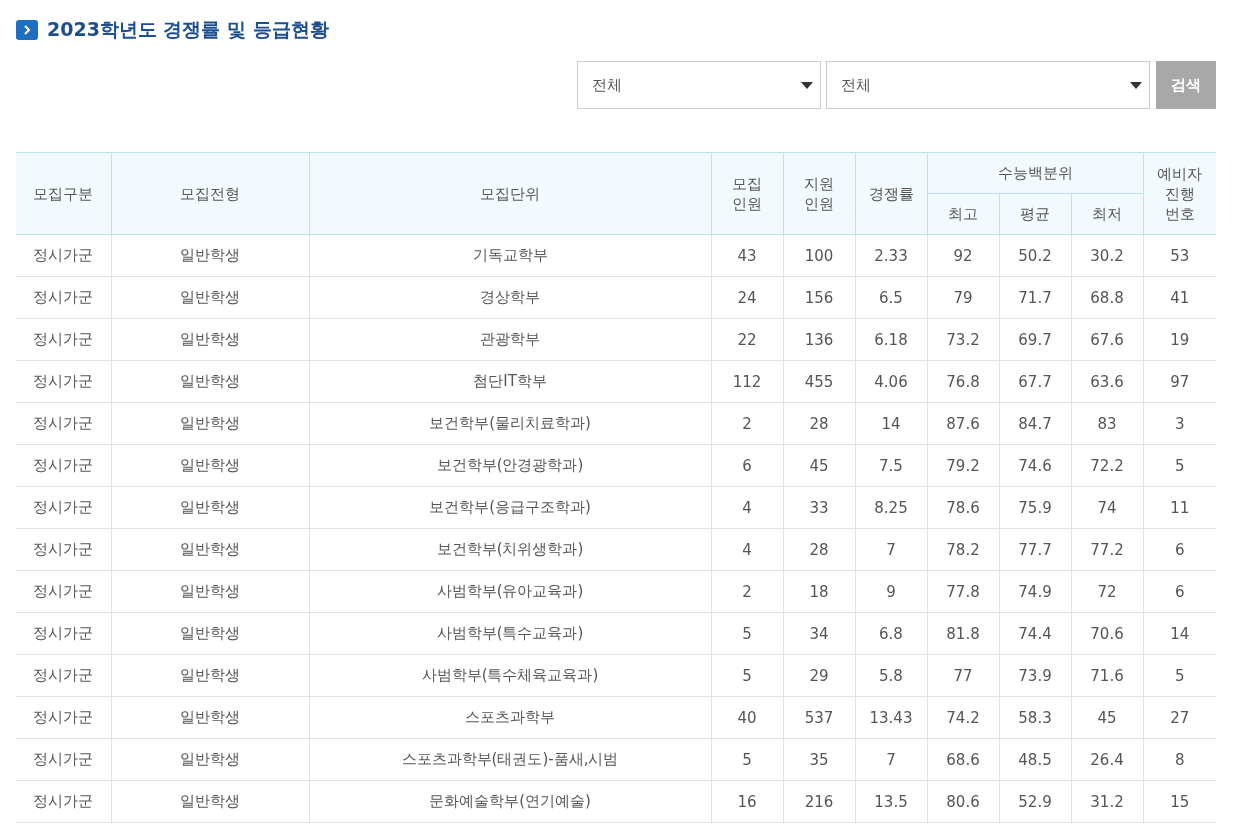  Describe the element at coordinates (963, 675) in the screenshot. I see `table-cell: 77` at that location.